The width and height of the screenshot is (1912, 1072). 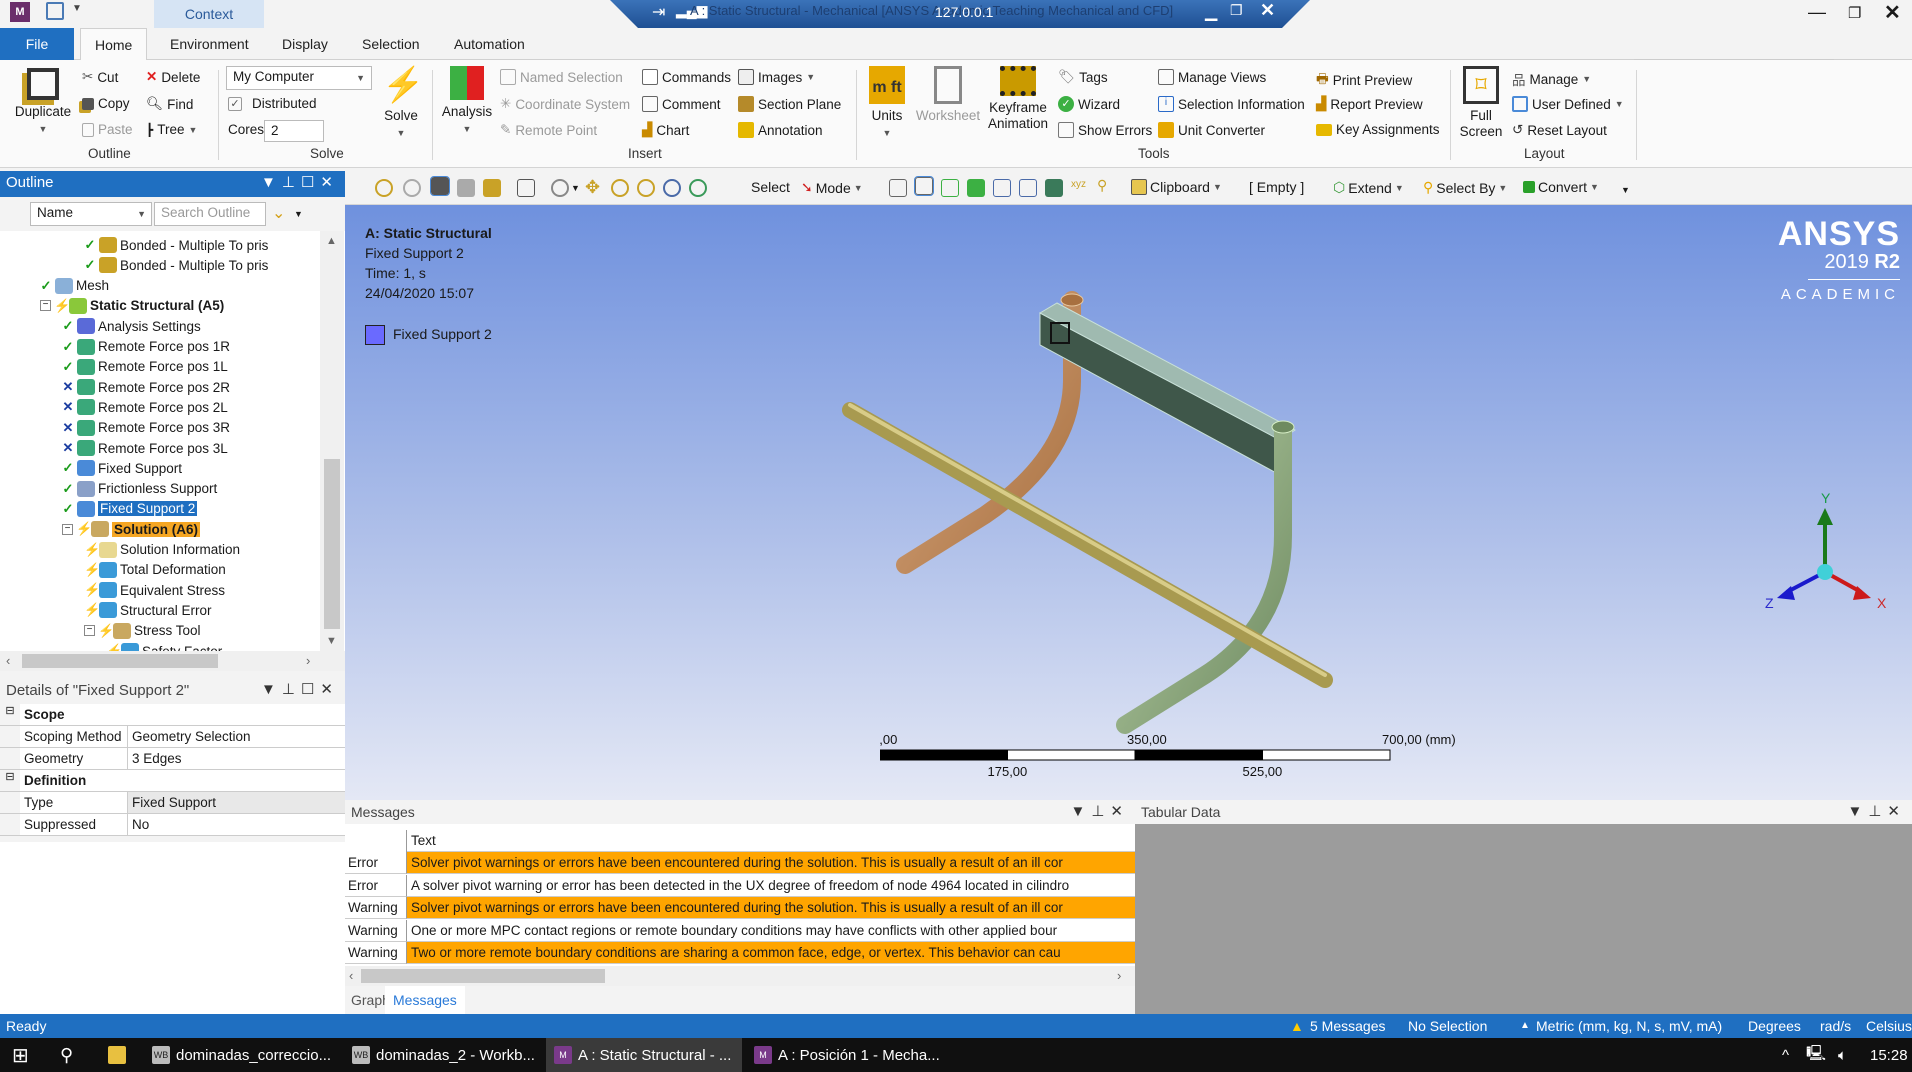 What do you see at coordinates (665, 130) in the screenshot?
I see `chart-button: ▟ Chart` at bounding box center [665, 130].